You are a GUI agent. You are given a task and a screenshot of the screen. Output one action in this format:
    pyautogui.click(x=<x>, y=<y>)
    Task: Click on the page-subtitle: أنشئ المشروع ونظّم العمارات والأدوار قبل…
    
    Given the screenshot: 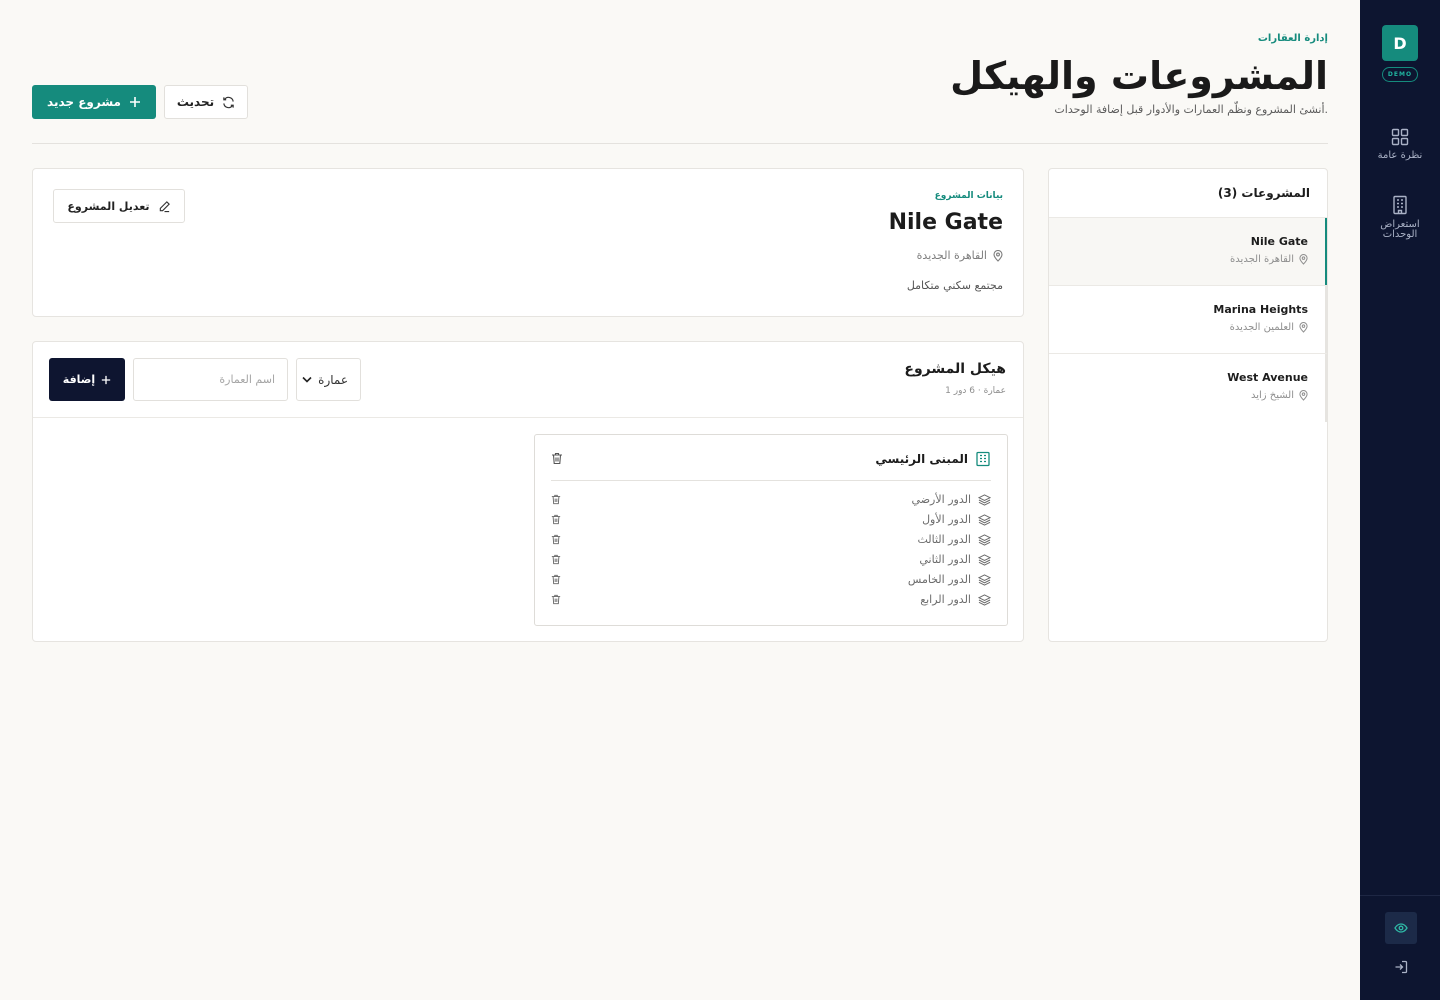 What is the action you would take?
    pyautogui.click(x=1191, y=109)
    